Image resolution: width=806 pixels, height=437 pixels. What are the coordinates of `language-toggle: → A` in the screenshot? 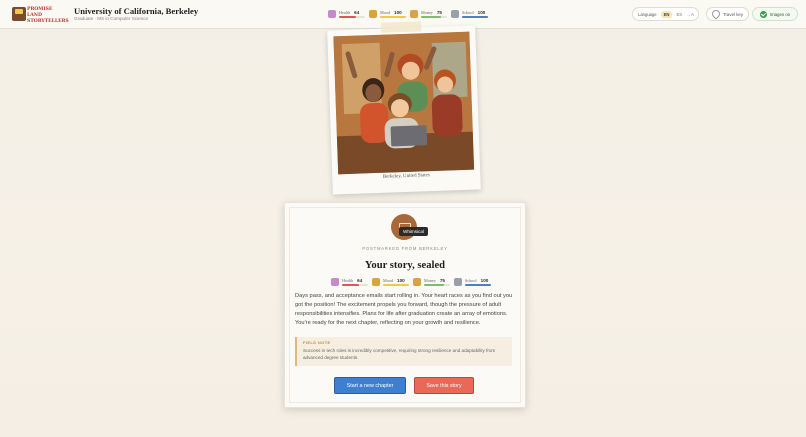 It's located at (690, 14).